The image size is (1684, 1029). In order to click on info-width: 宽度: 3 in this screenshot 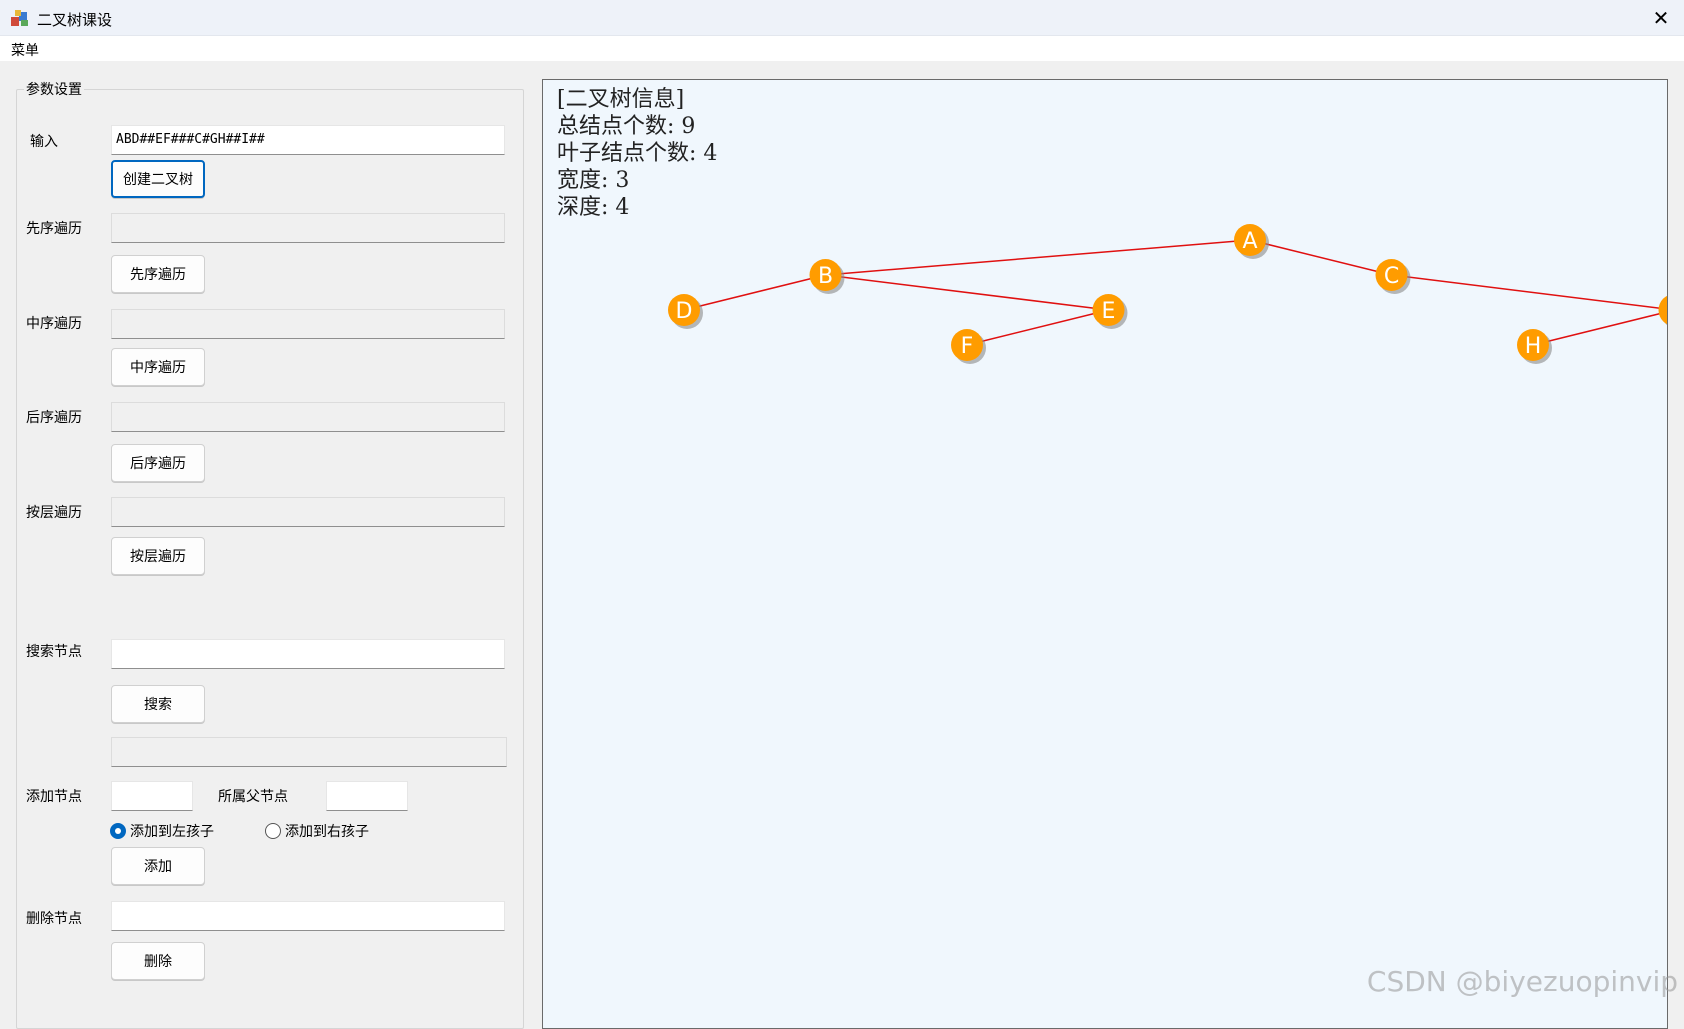, I will do `click(593, 180)`.